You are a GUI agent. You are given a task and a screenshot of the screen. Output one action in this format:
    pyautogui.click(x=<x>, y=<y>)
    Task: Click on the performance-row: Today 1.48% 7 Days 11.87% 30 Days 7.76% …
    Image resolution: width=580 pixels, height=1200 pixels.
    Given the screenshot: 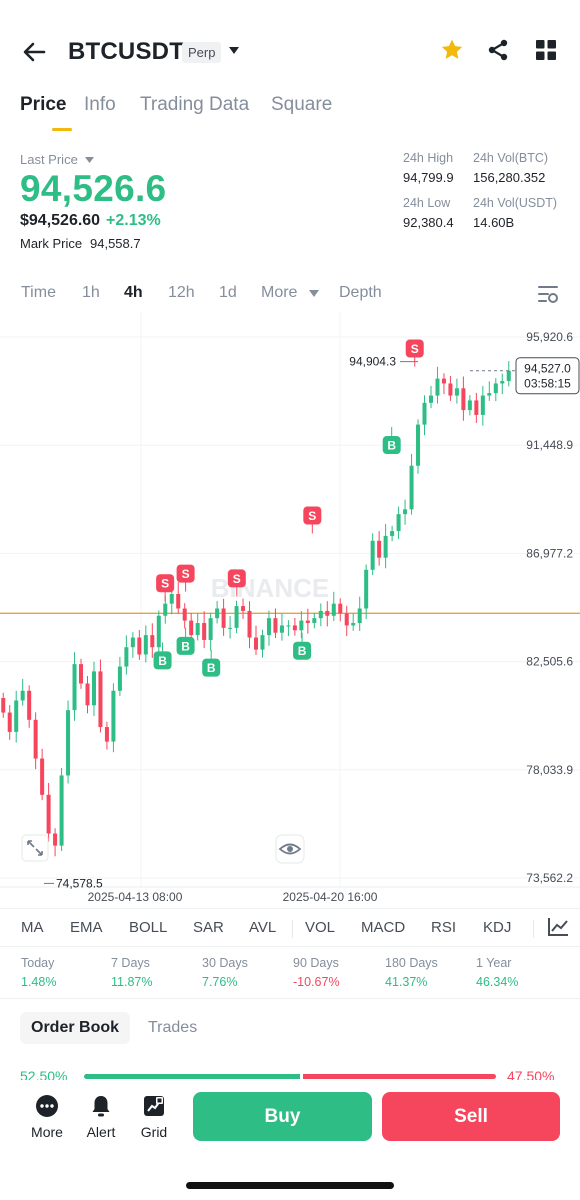 What is the action you would take?
    pyautogui.click(x=290, y=973)
    